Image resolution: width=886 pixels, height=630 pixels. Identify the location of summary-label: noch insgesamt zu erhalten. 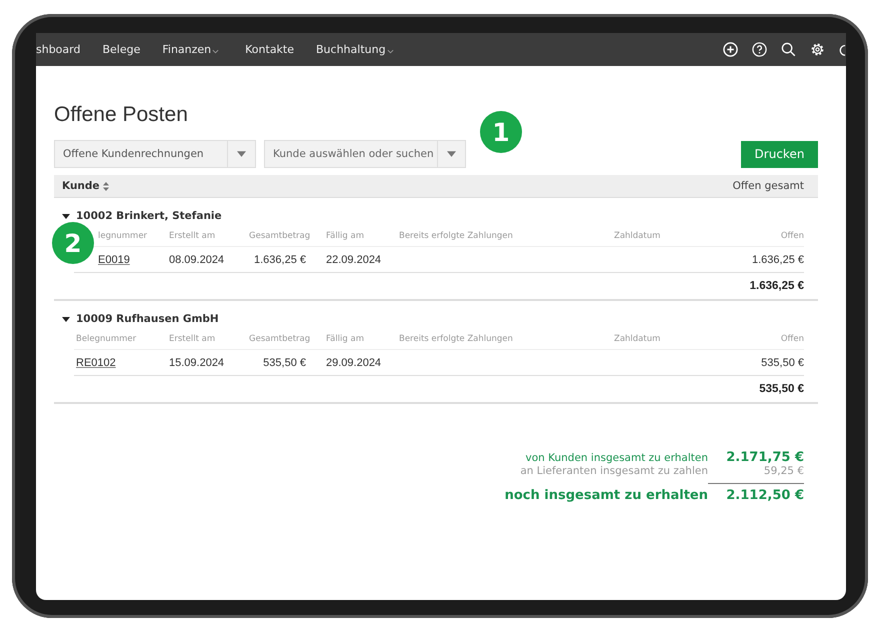
(606, 495).